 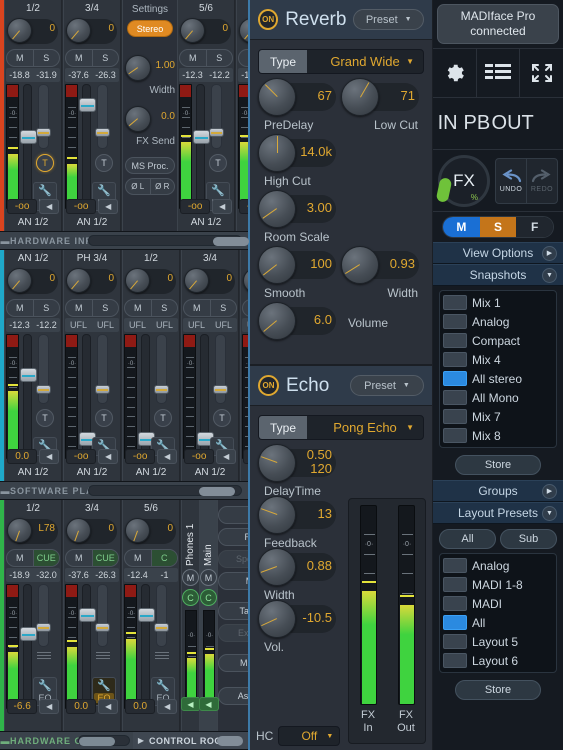 I want to click on knob-high-cut: 14.0k, so click(x=298, y=153).